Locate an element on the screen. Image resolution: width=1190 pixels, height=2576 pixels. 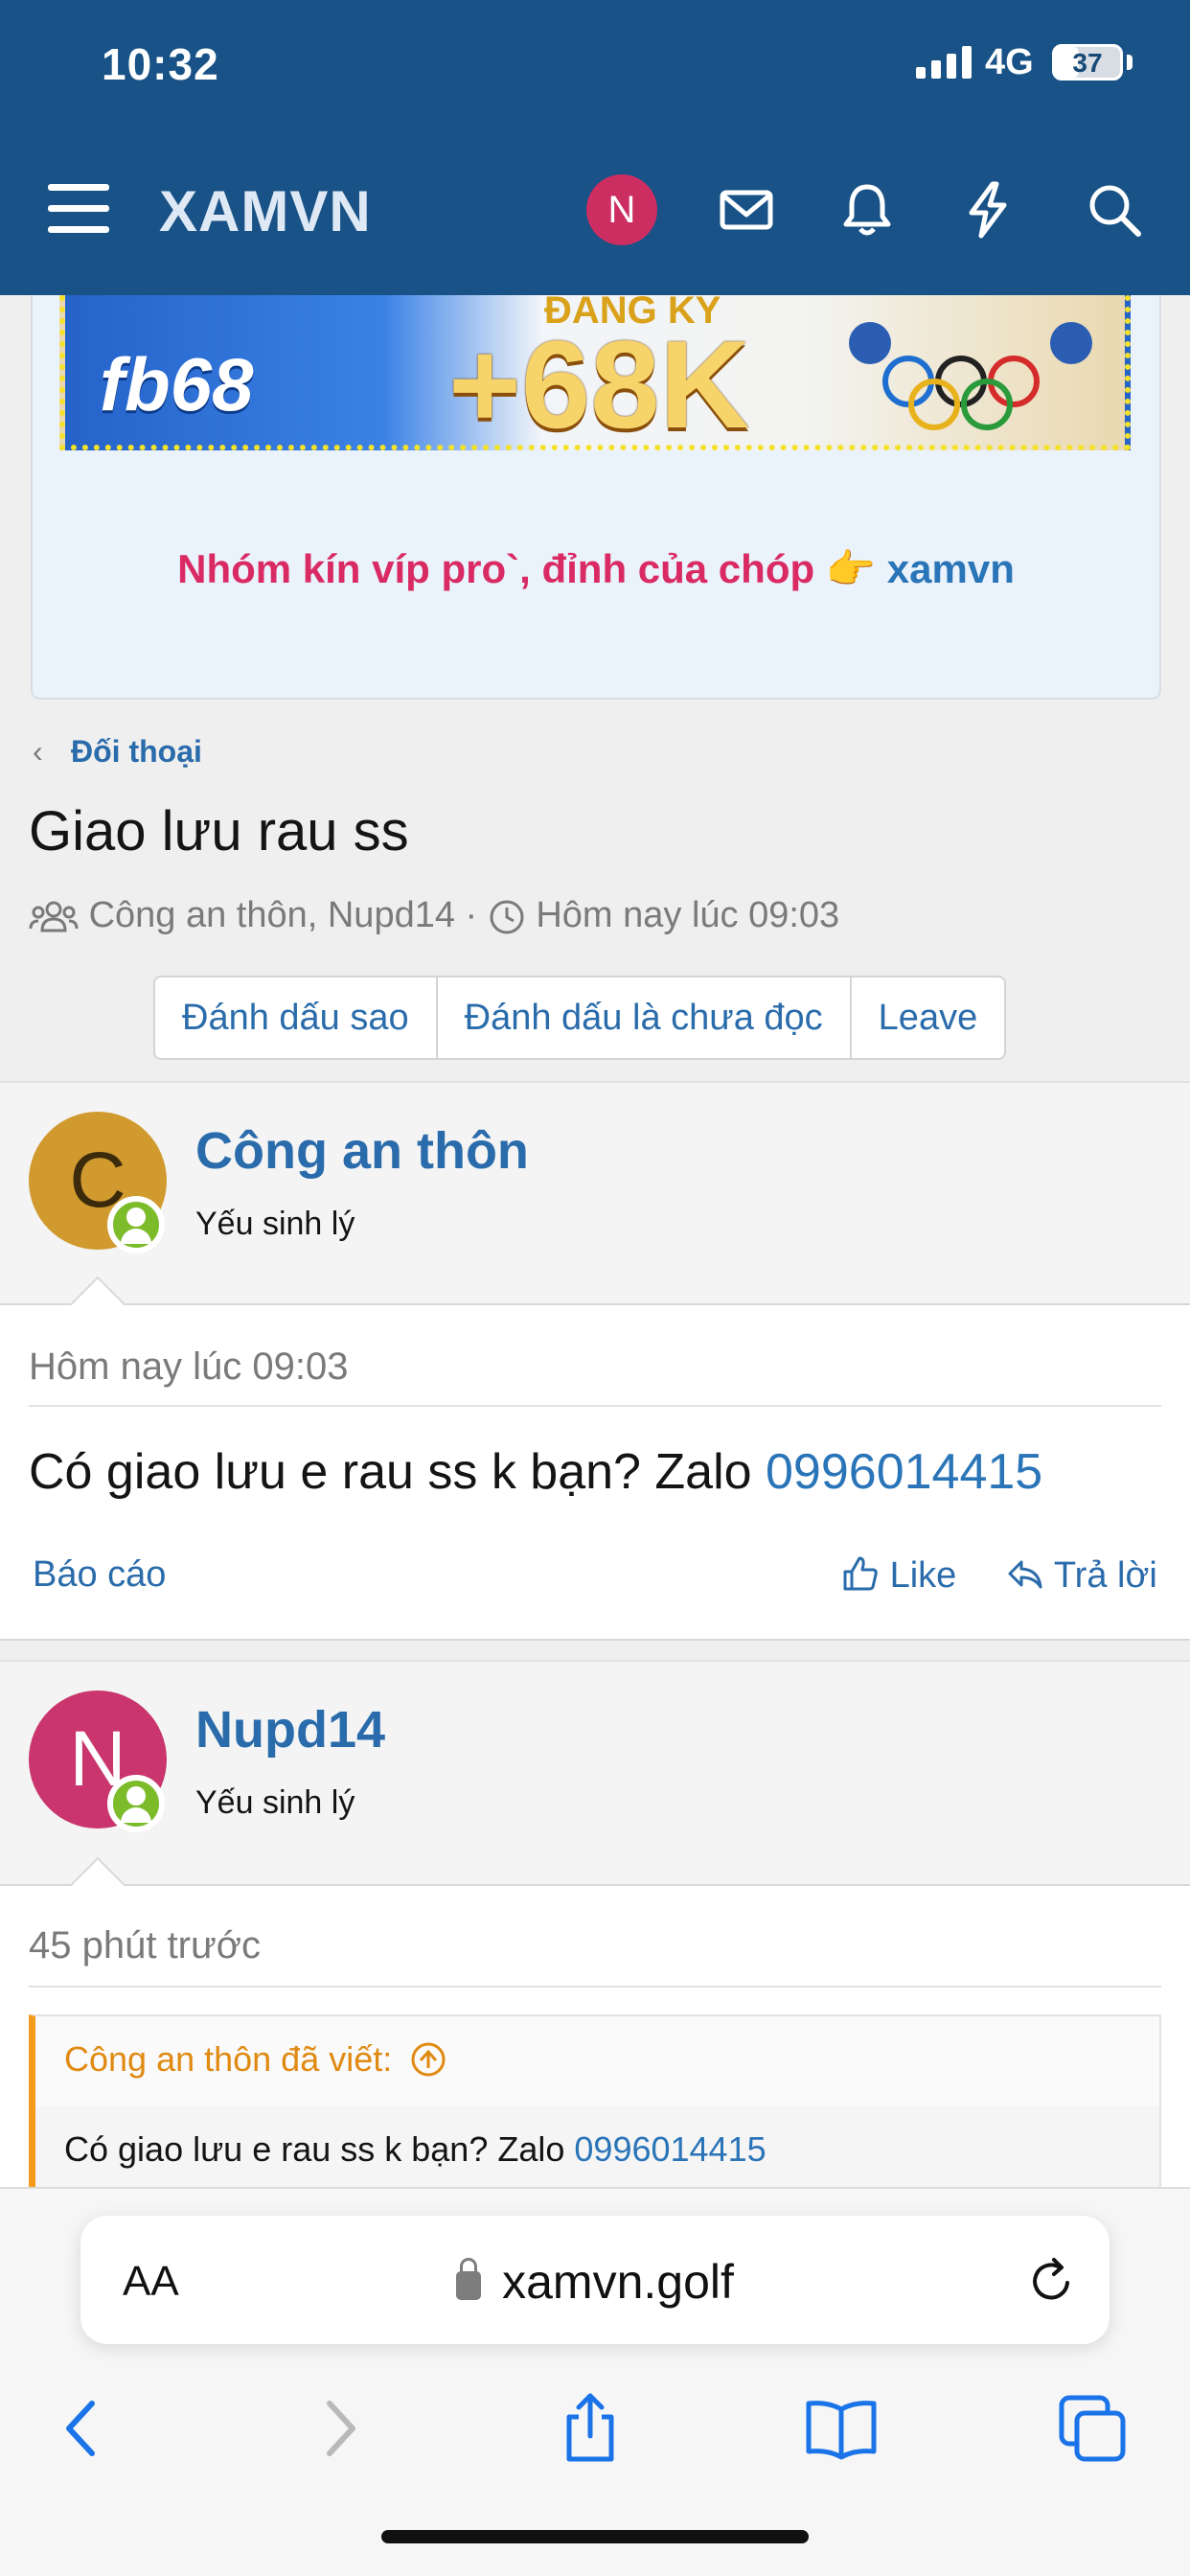
quote-author: Công an thôn đã viết: is located at coordinates (256, 2059).